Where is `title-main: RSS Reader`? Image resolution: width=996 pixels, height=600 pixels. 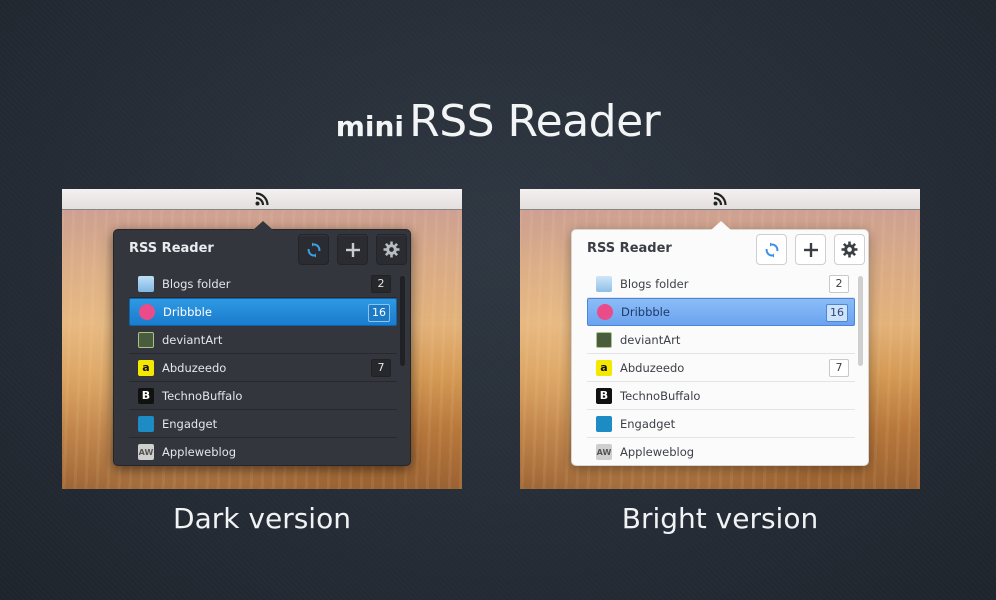
title-main: RSS Reader is located at coordinates (535, 121).